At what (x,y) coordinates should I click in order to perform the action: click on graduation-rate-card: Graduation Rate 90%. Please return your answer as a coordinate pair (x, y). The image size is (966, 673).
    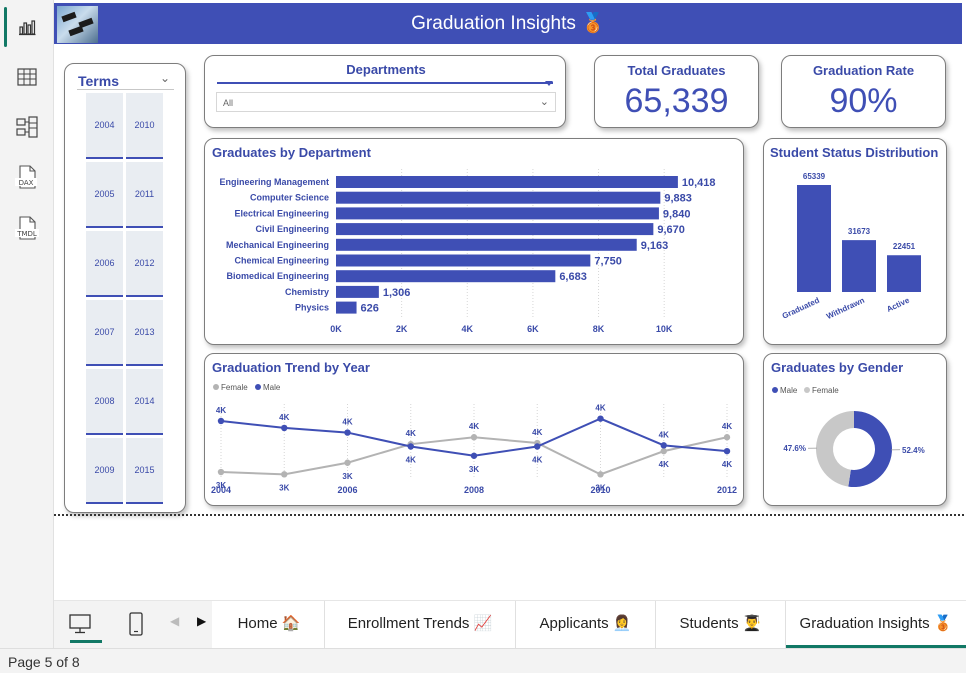
    Looking at the image, I should click on (863, 91).